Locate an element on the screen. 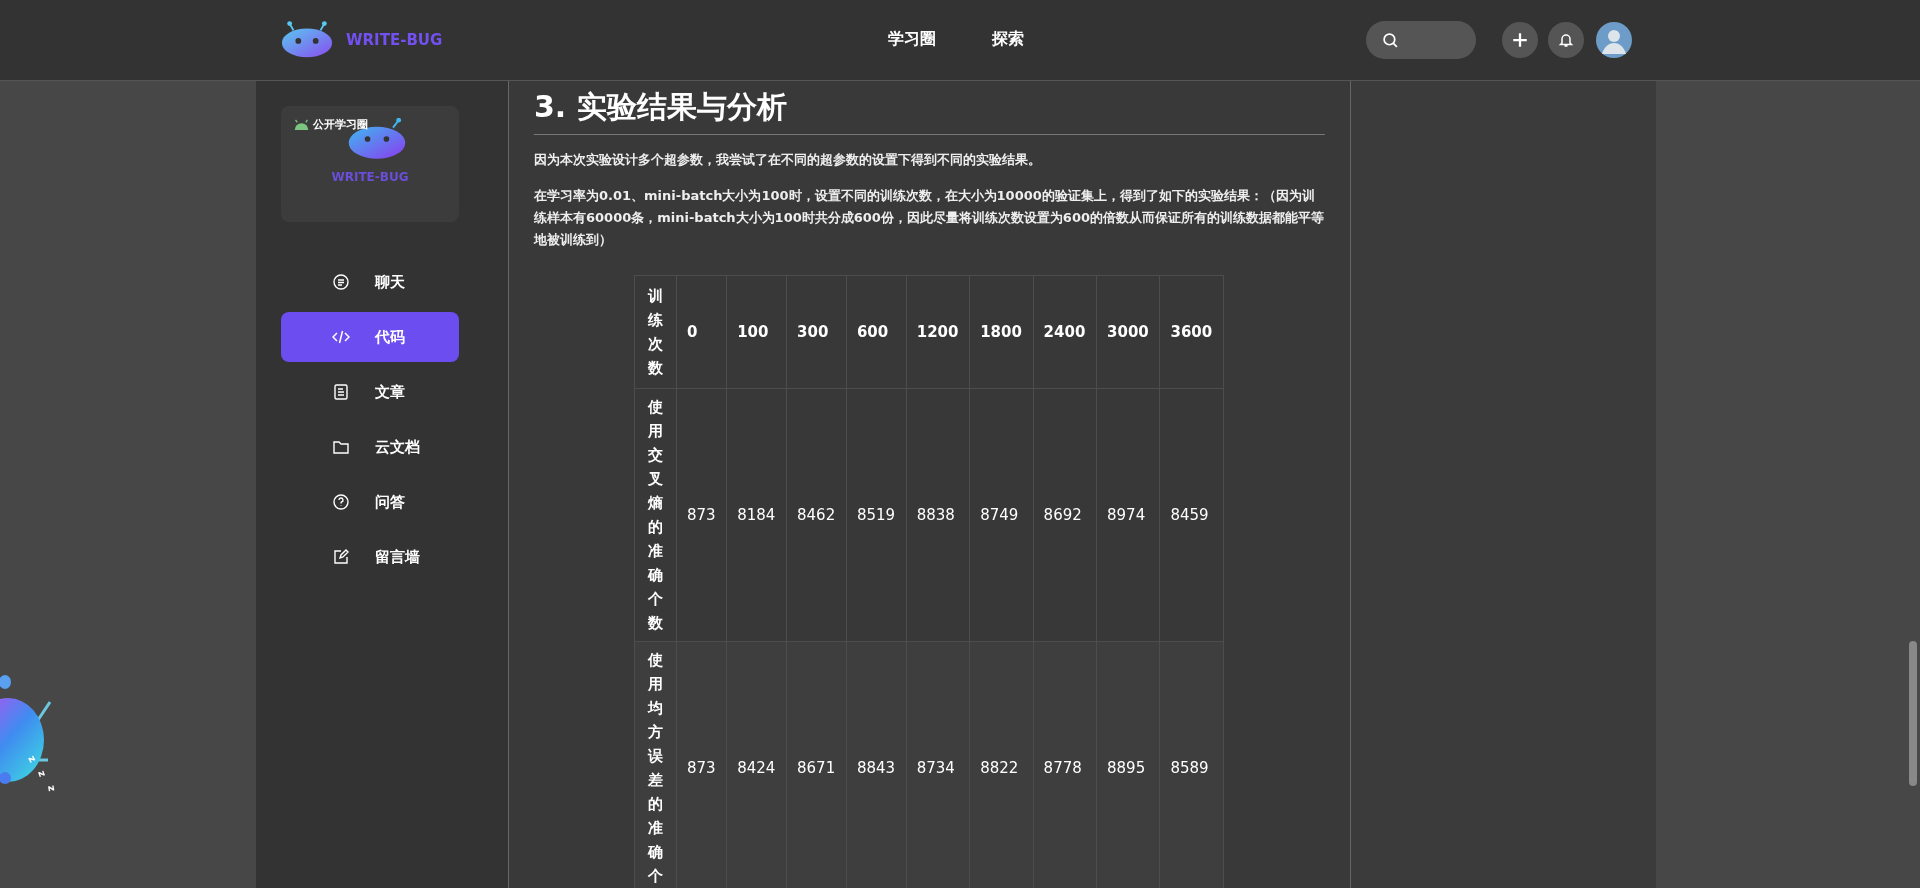 This screenshot has width=1920, height=888. add-button is located at coordinates (1520, 40).